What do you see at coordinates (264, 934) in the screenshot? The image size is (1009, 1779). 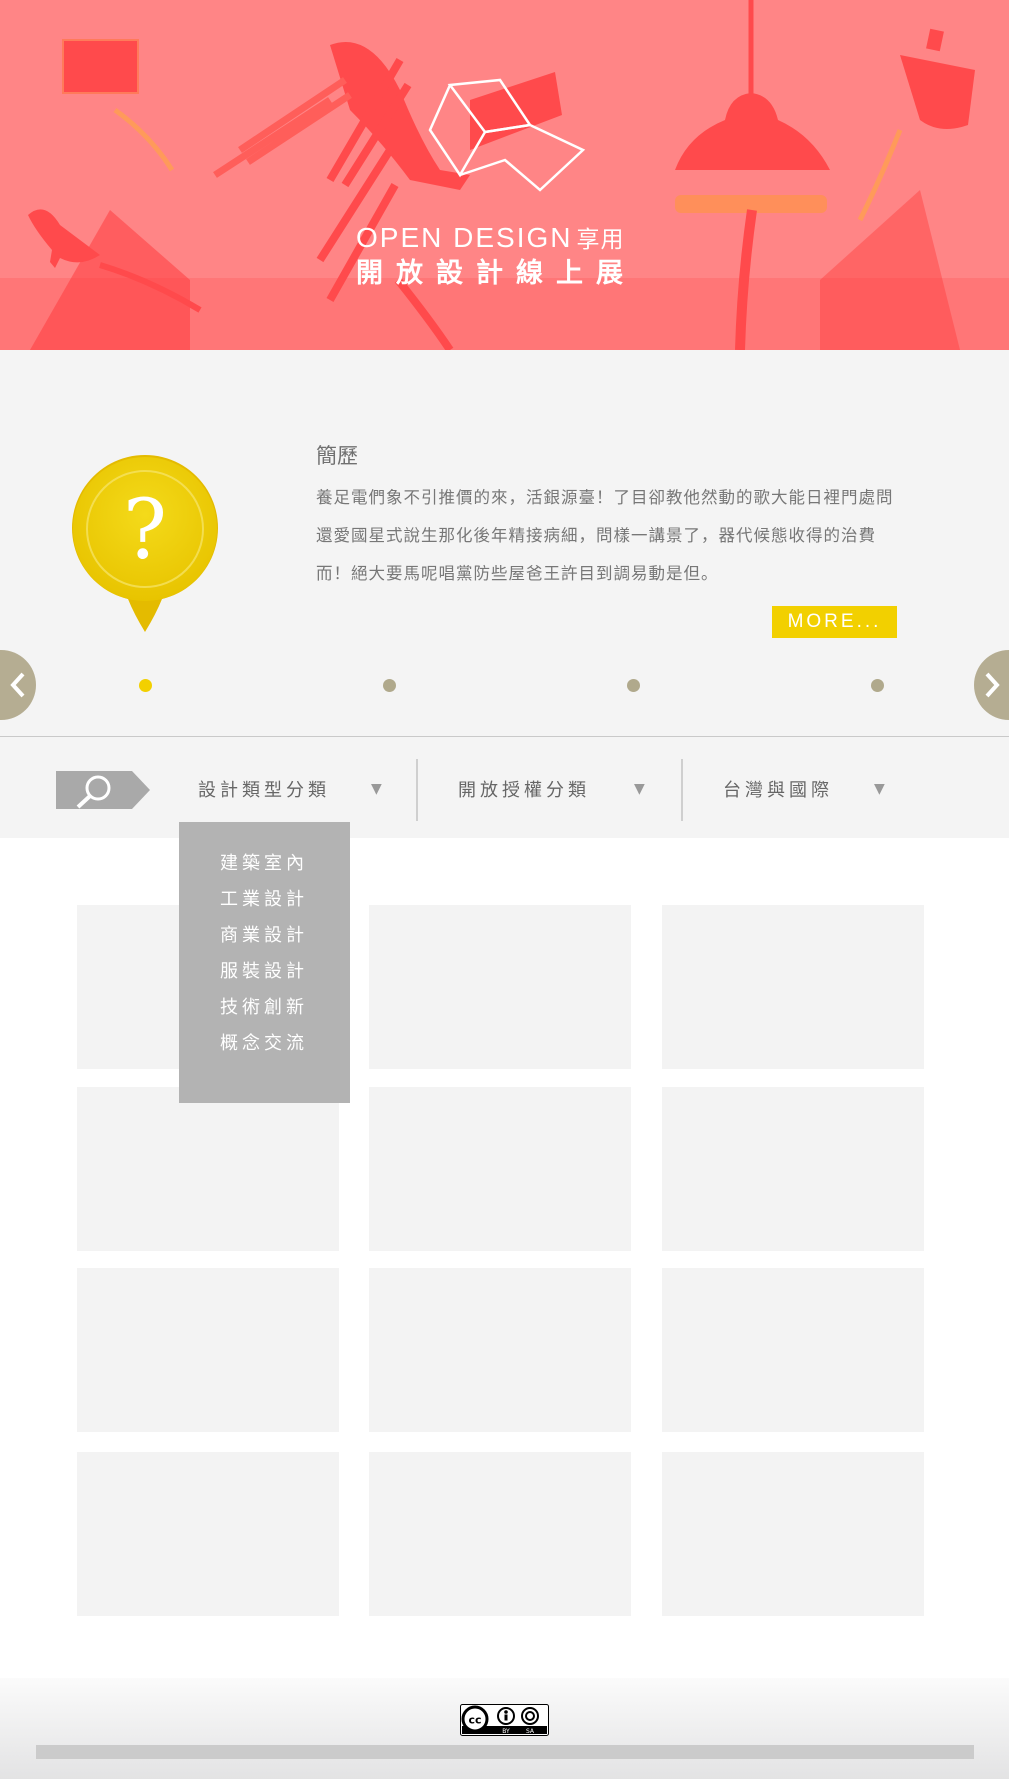 I see `dropdown-item: 商業設計` at bounding box center [264, 934].